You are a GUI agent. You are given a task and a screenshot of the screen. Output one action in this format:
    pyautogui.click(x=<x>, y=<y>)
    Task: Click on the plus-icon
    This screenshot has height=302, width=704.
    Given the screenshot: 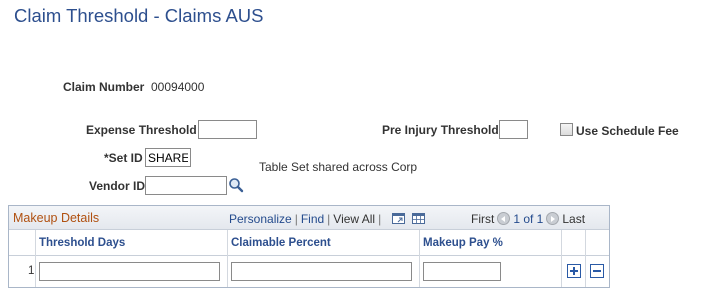 What is the action you would take?
    pyautogui.click(x=574, y=271)
    